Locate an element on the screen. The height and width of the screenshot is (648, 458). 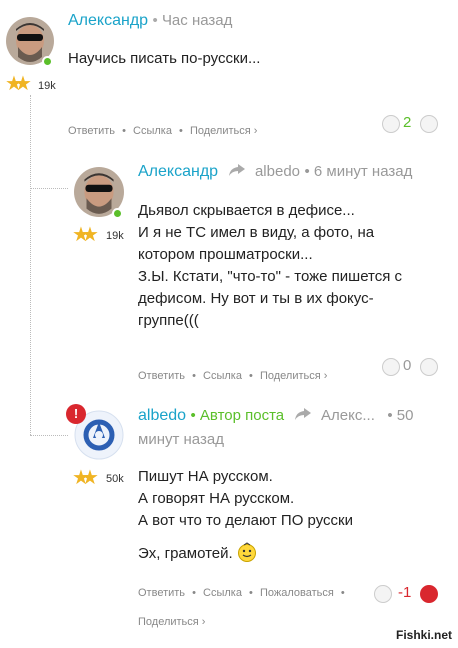
report-link: Пожаловаться is located at coordinates (297, 593).